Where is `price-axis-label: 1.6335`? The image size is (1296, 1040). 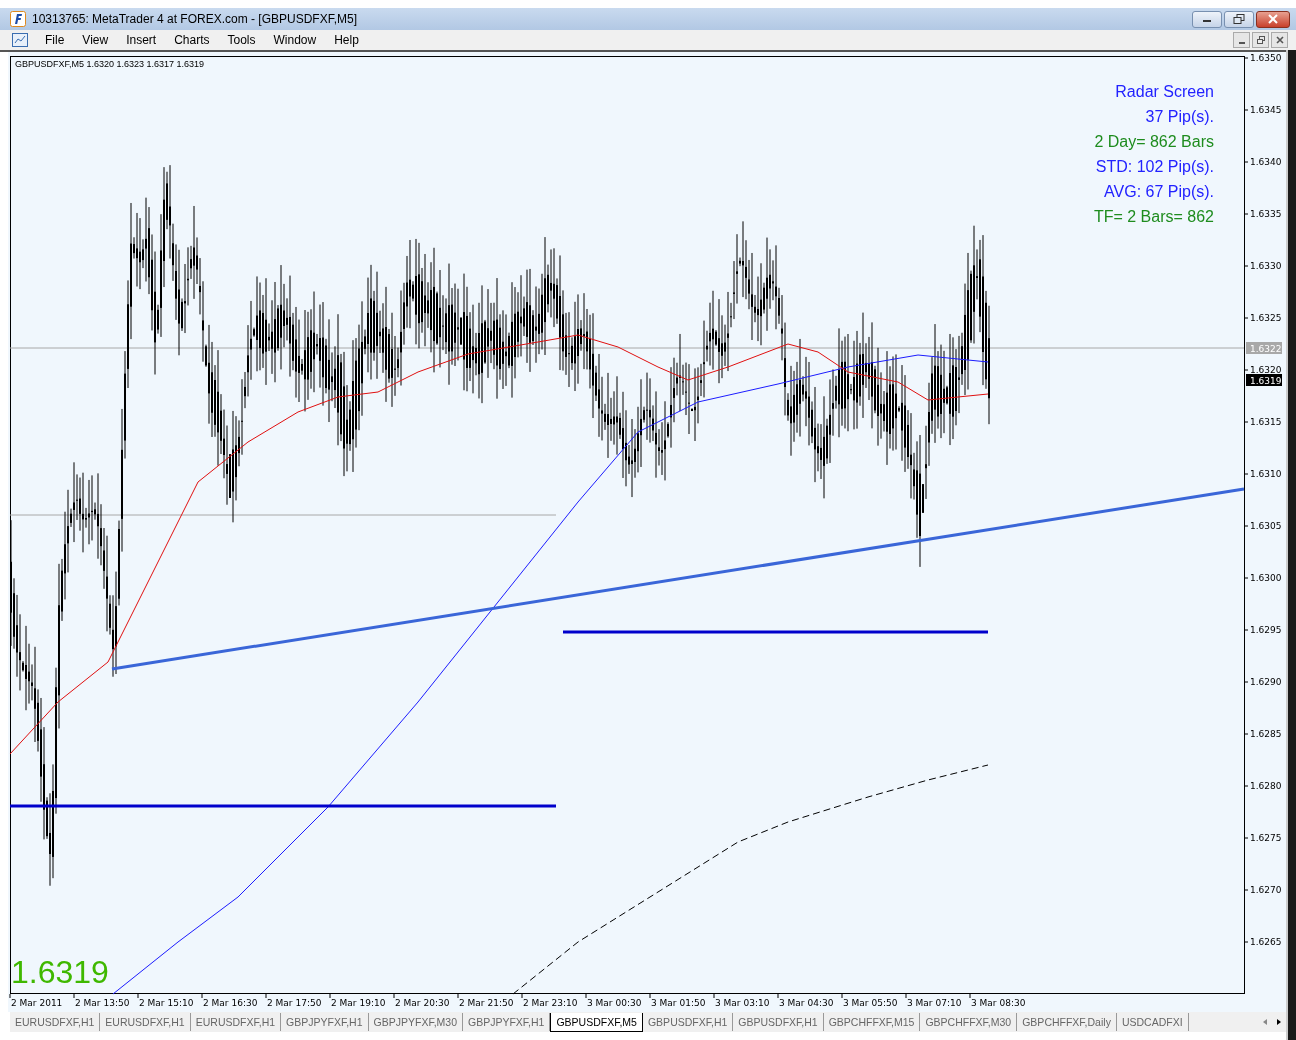 price-axis-label: 1.6335 is located at coordinates (1266, 214).